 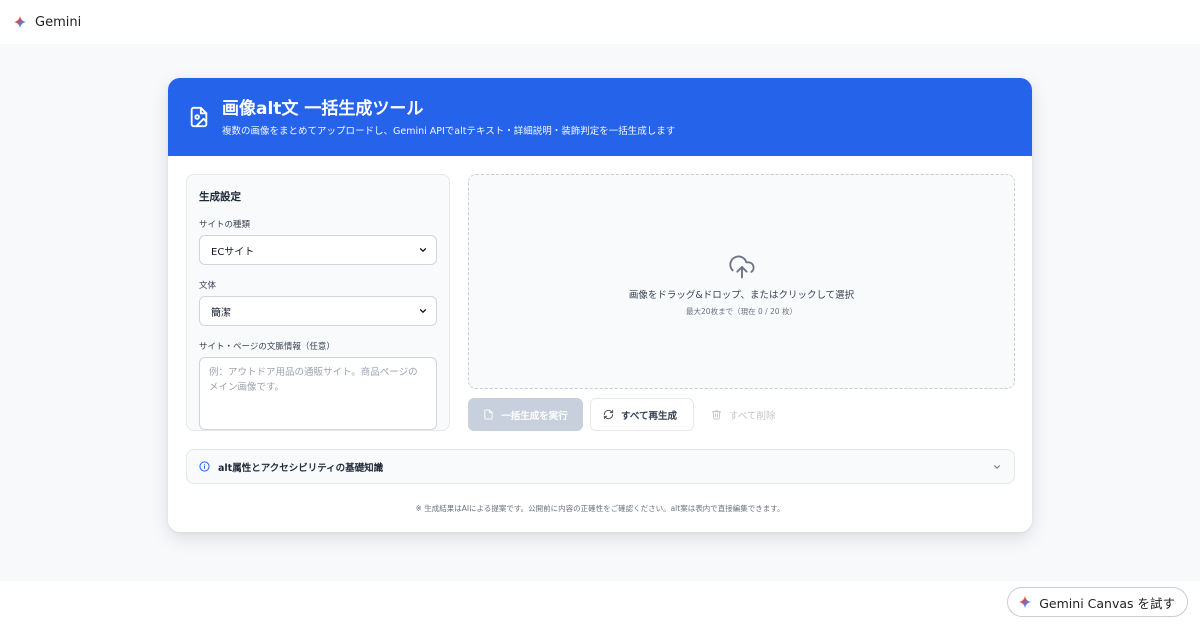 I want to click on dropzone-title: 画像をドラッグ&ドロップ、またはクリックして選択, so click(x=741, y=295).